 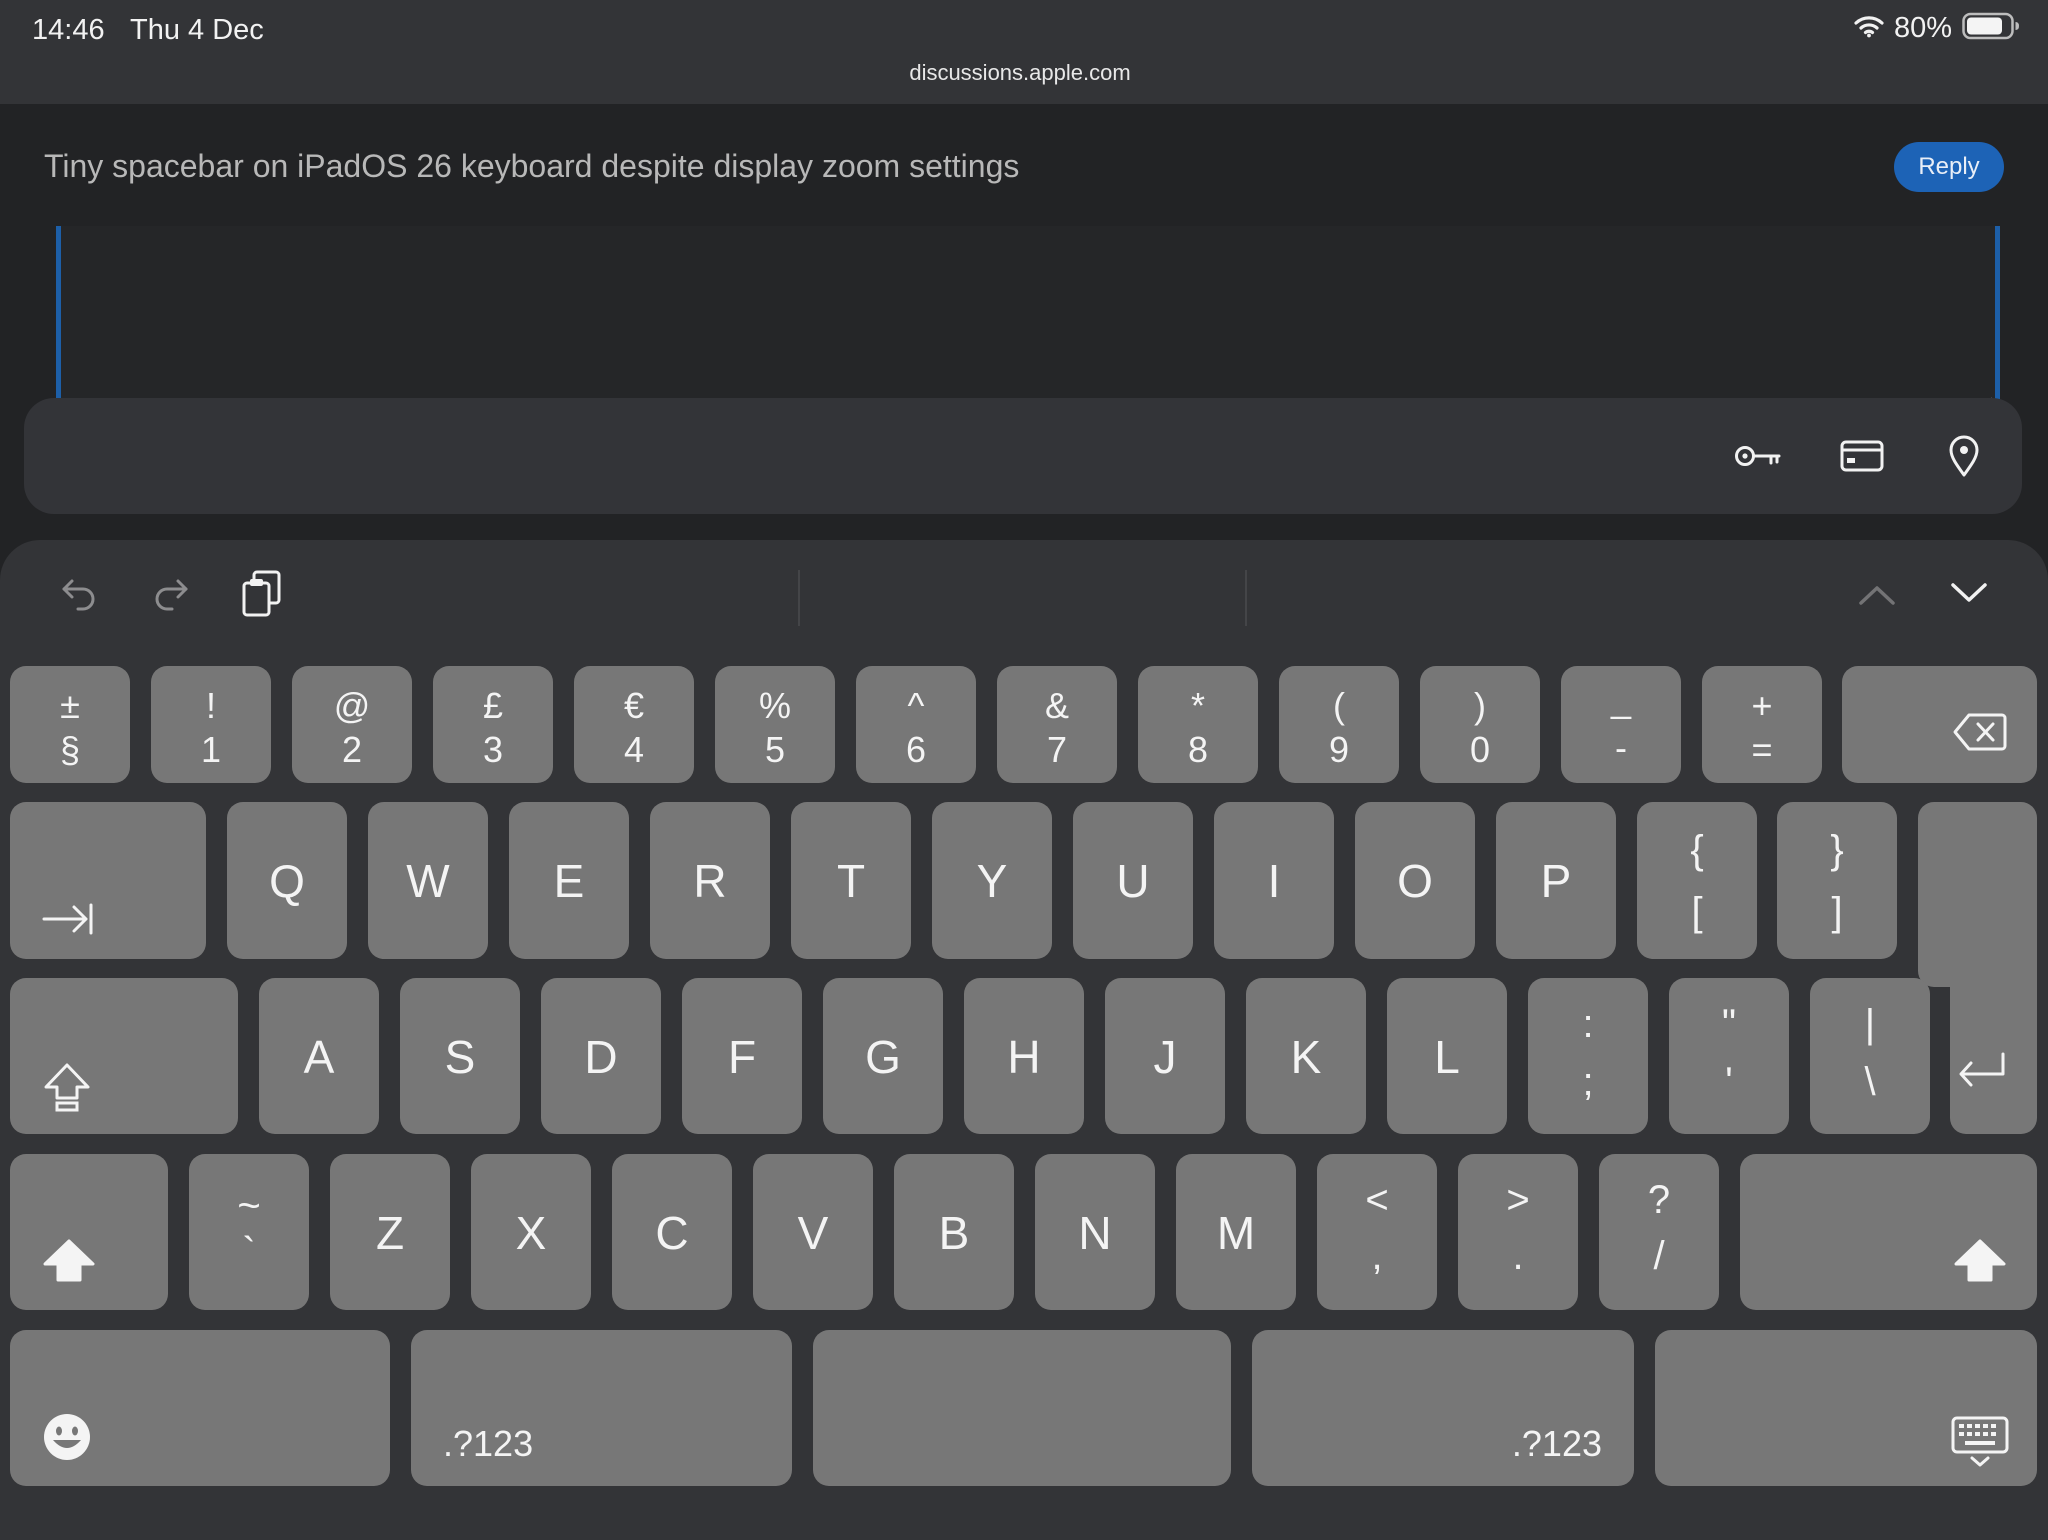 What do you see at coordinates (1133, 880) in the screenshot?
I see `key-u: U` at bounding box center [1133, 880].